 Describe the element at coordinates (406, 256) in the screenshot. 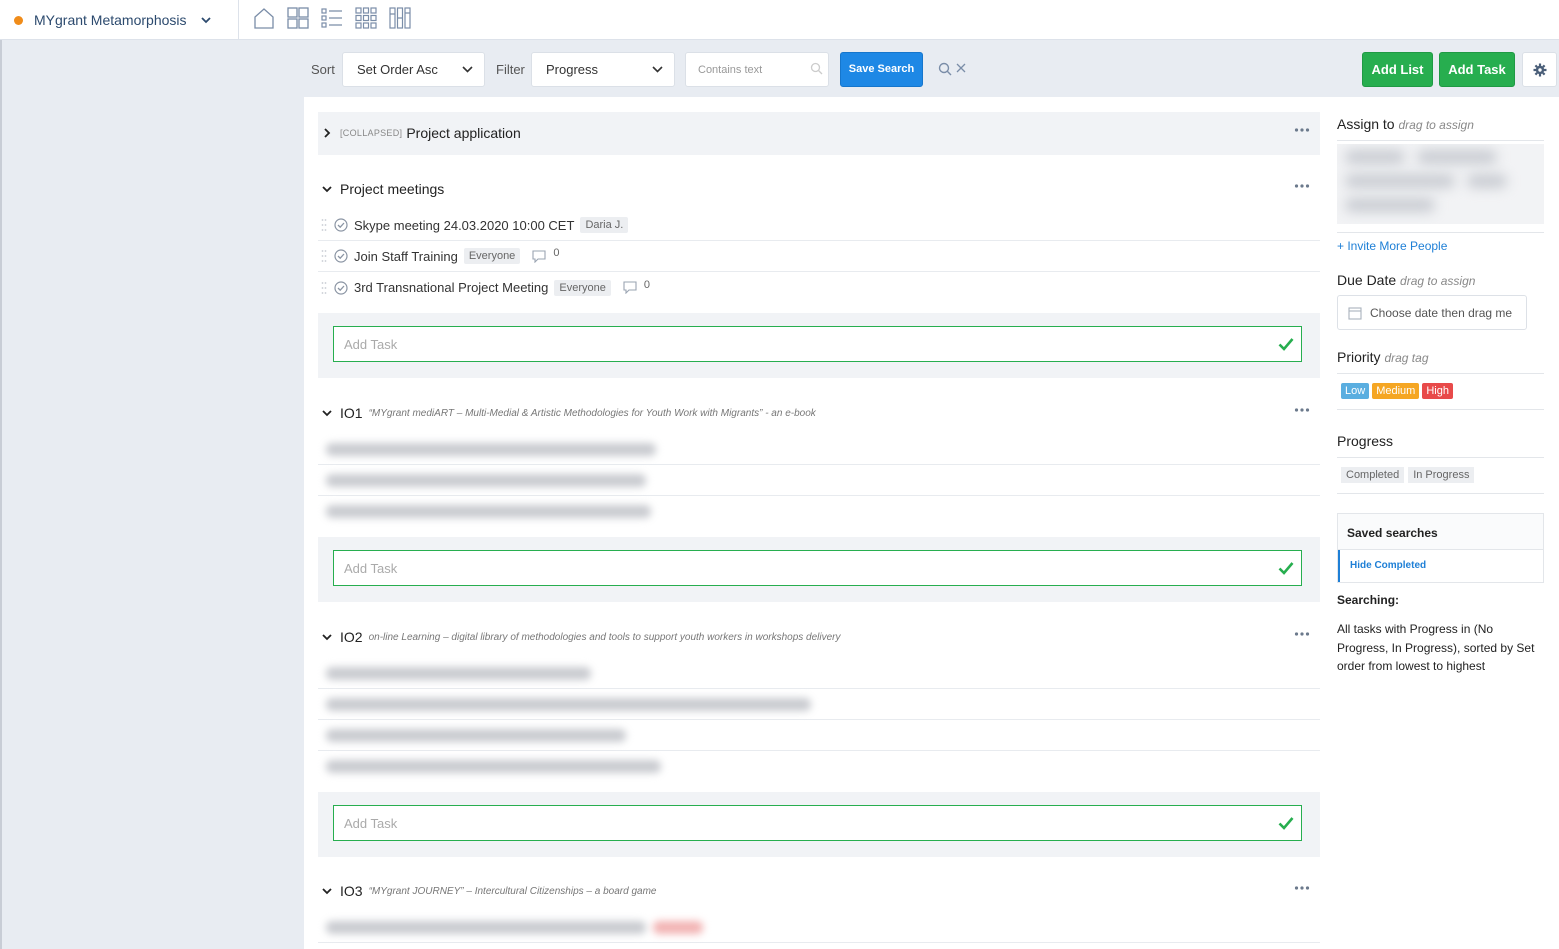

I see `task-title: Join Staff Training` at that location.